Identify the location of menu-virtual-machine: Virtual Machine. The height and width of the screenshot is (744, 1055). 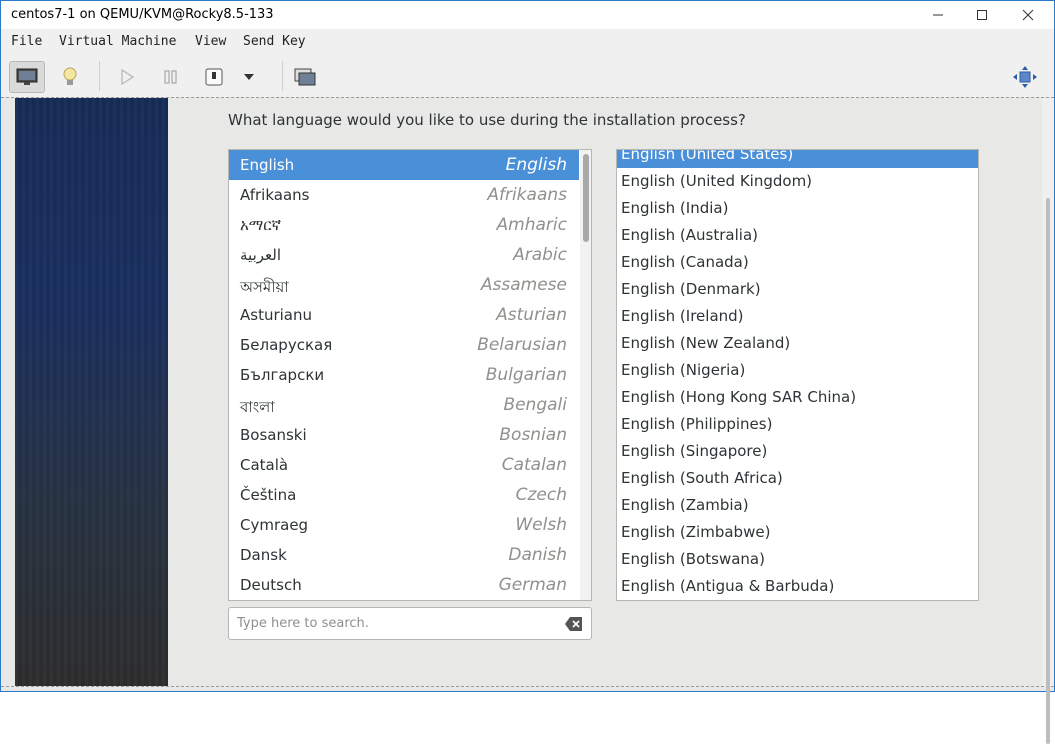
(117, 41).